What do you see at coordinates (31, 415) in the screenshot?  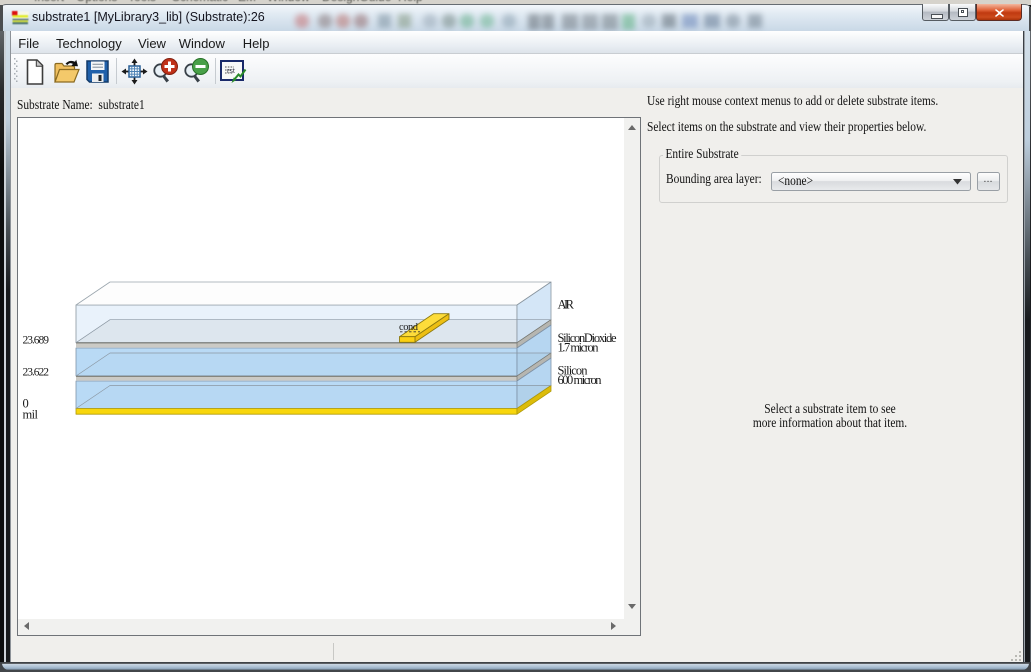 I see `svg-text: mil` at bounding box center [31, 415].